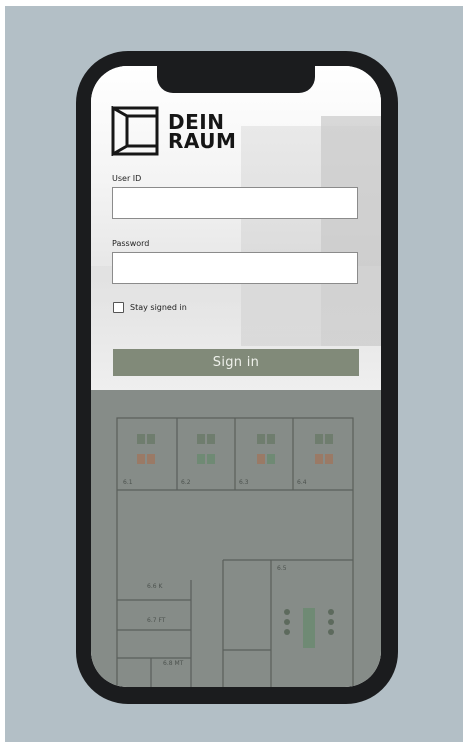 The width and height of the screenshot is (463, 742). I want to click on room-label: 6.4, so click(302, 482).